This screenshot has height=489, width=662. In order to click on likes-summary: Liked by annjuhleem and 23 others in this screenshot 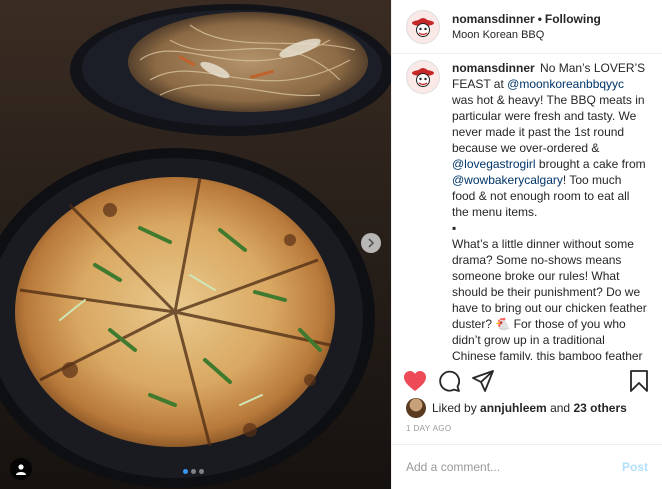, I will do `click(516, 408)`.